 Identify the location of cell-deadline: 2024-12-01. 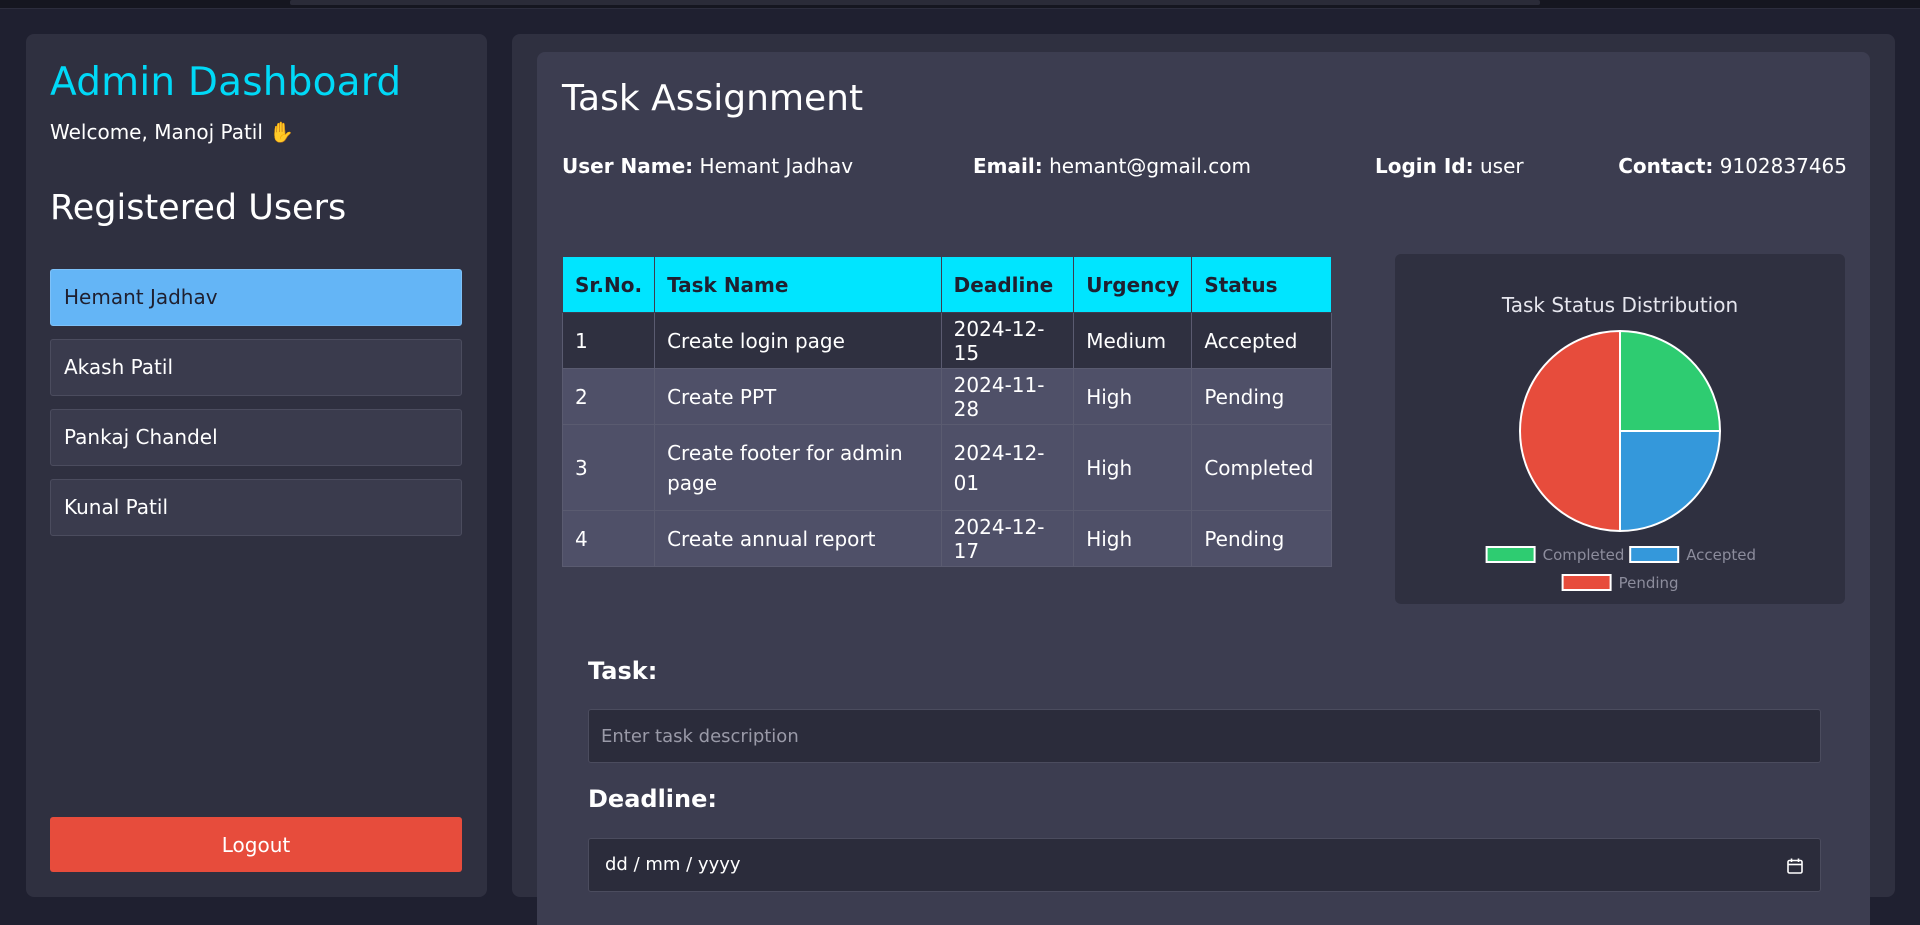
(1007, 467).